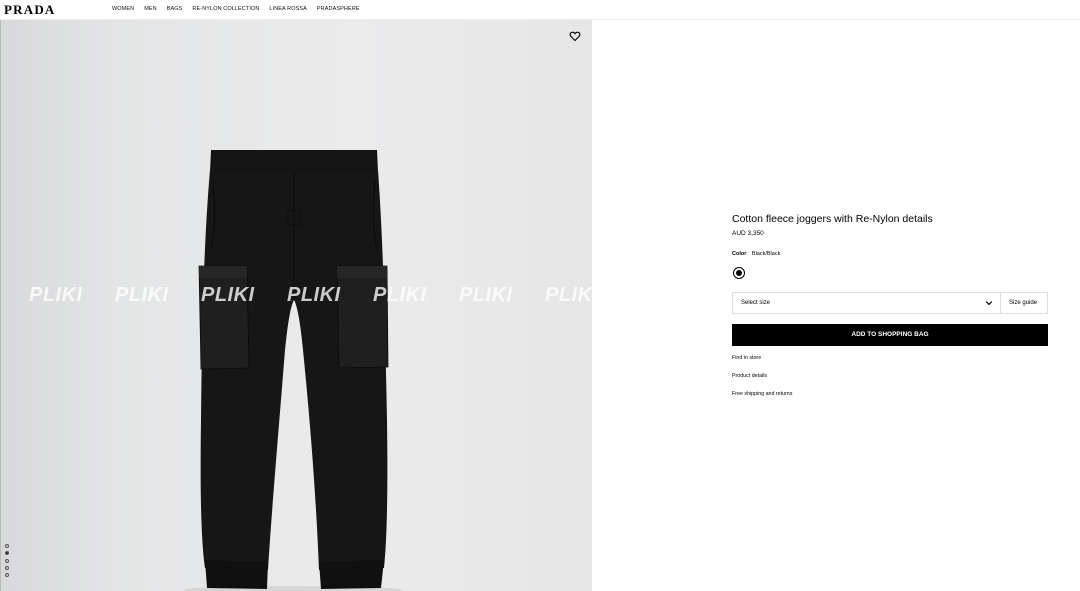  What do you see at coordinates (748, 233) in the screenshot?
I see `product-price: AUD 3,350` at bounding box center [748, 233].